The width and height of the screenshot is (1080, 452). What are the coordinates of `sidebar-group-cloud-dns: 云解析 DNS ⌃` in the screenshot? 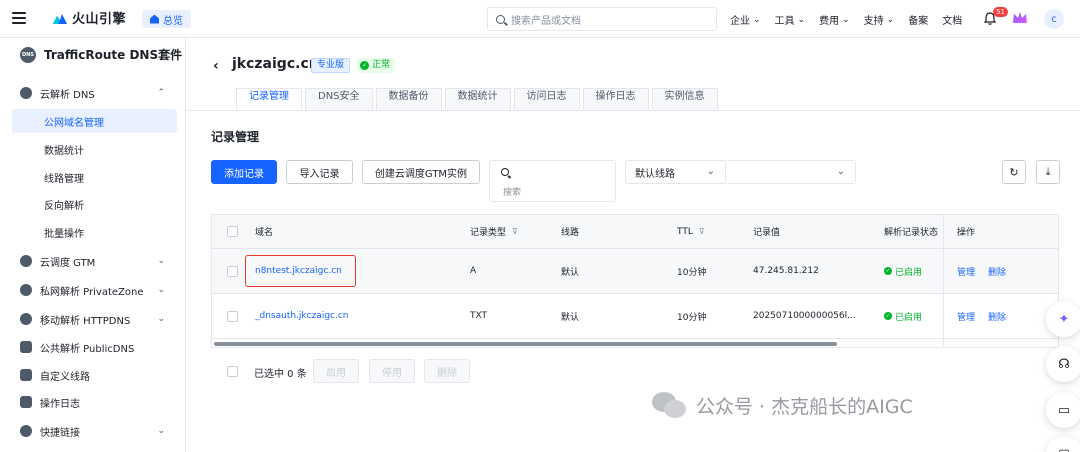 It's located at (92, 93).